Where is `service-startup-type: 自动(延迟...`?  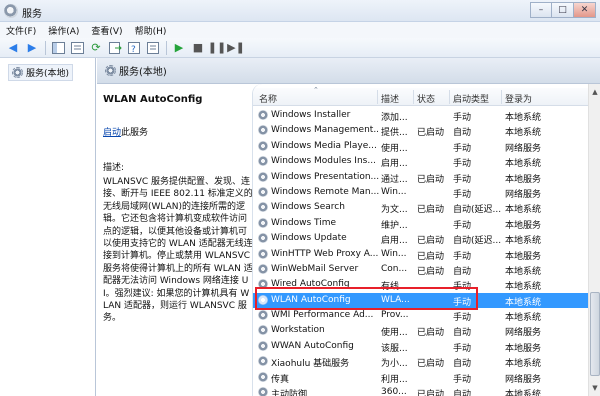 service-startup-type: 自动(延迟... is located at coordinates (477, 241).